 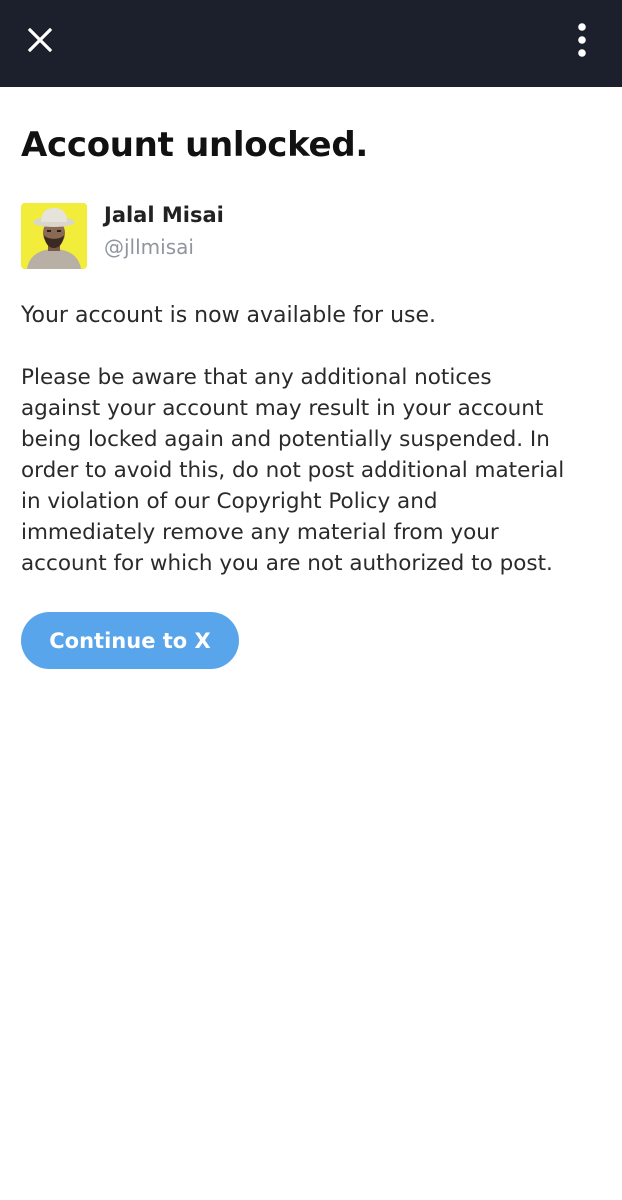 What do you see at coordinates (229, 315) in the screenshot?
I see `status-message: Your account is now available for use.` at bounding box center [229, 315].